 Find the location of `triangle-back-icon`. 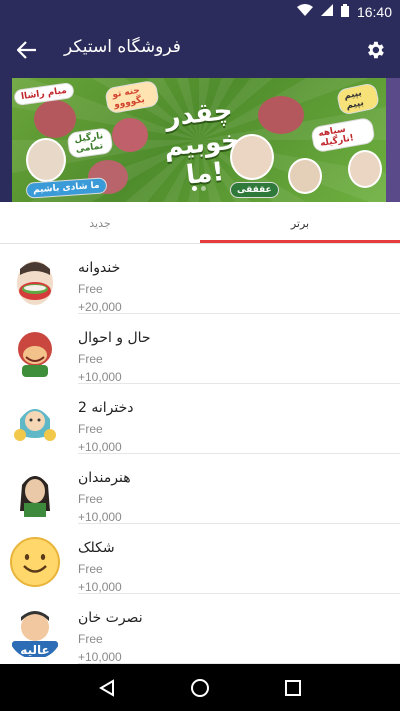

triangle-back-icon is located at coordinates (106, 687).